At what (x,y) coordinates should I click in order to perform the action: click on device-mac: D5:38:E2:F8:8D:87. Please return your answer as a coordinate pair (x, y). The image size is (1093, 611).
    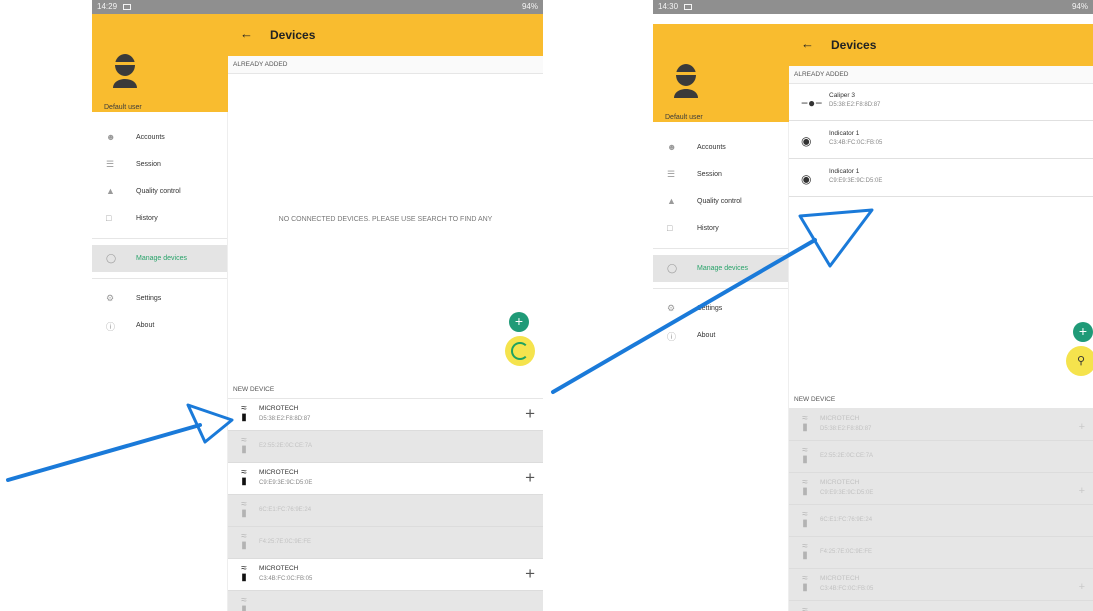
    Looking at the image, I should click on (846, 429).